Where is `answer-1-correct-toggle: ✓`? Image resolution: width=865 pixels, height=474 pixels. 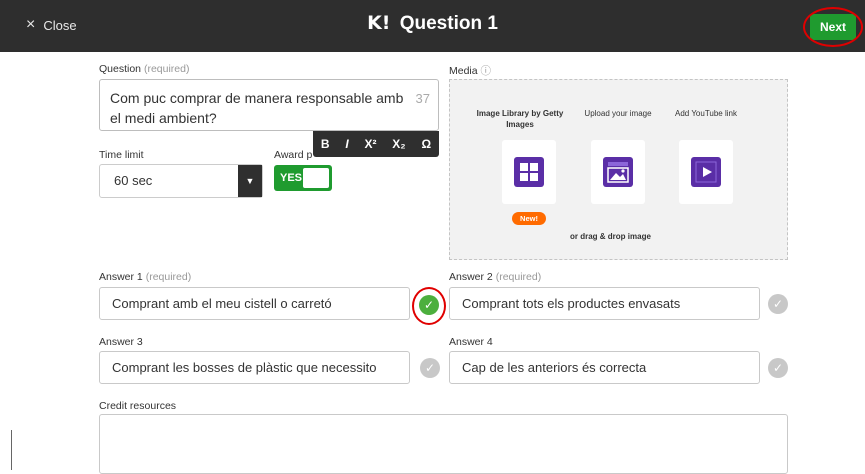
answer-1-correct-toggle: ✓ is located at coordinates (429, 305).